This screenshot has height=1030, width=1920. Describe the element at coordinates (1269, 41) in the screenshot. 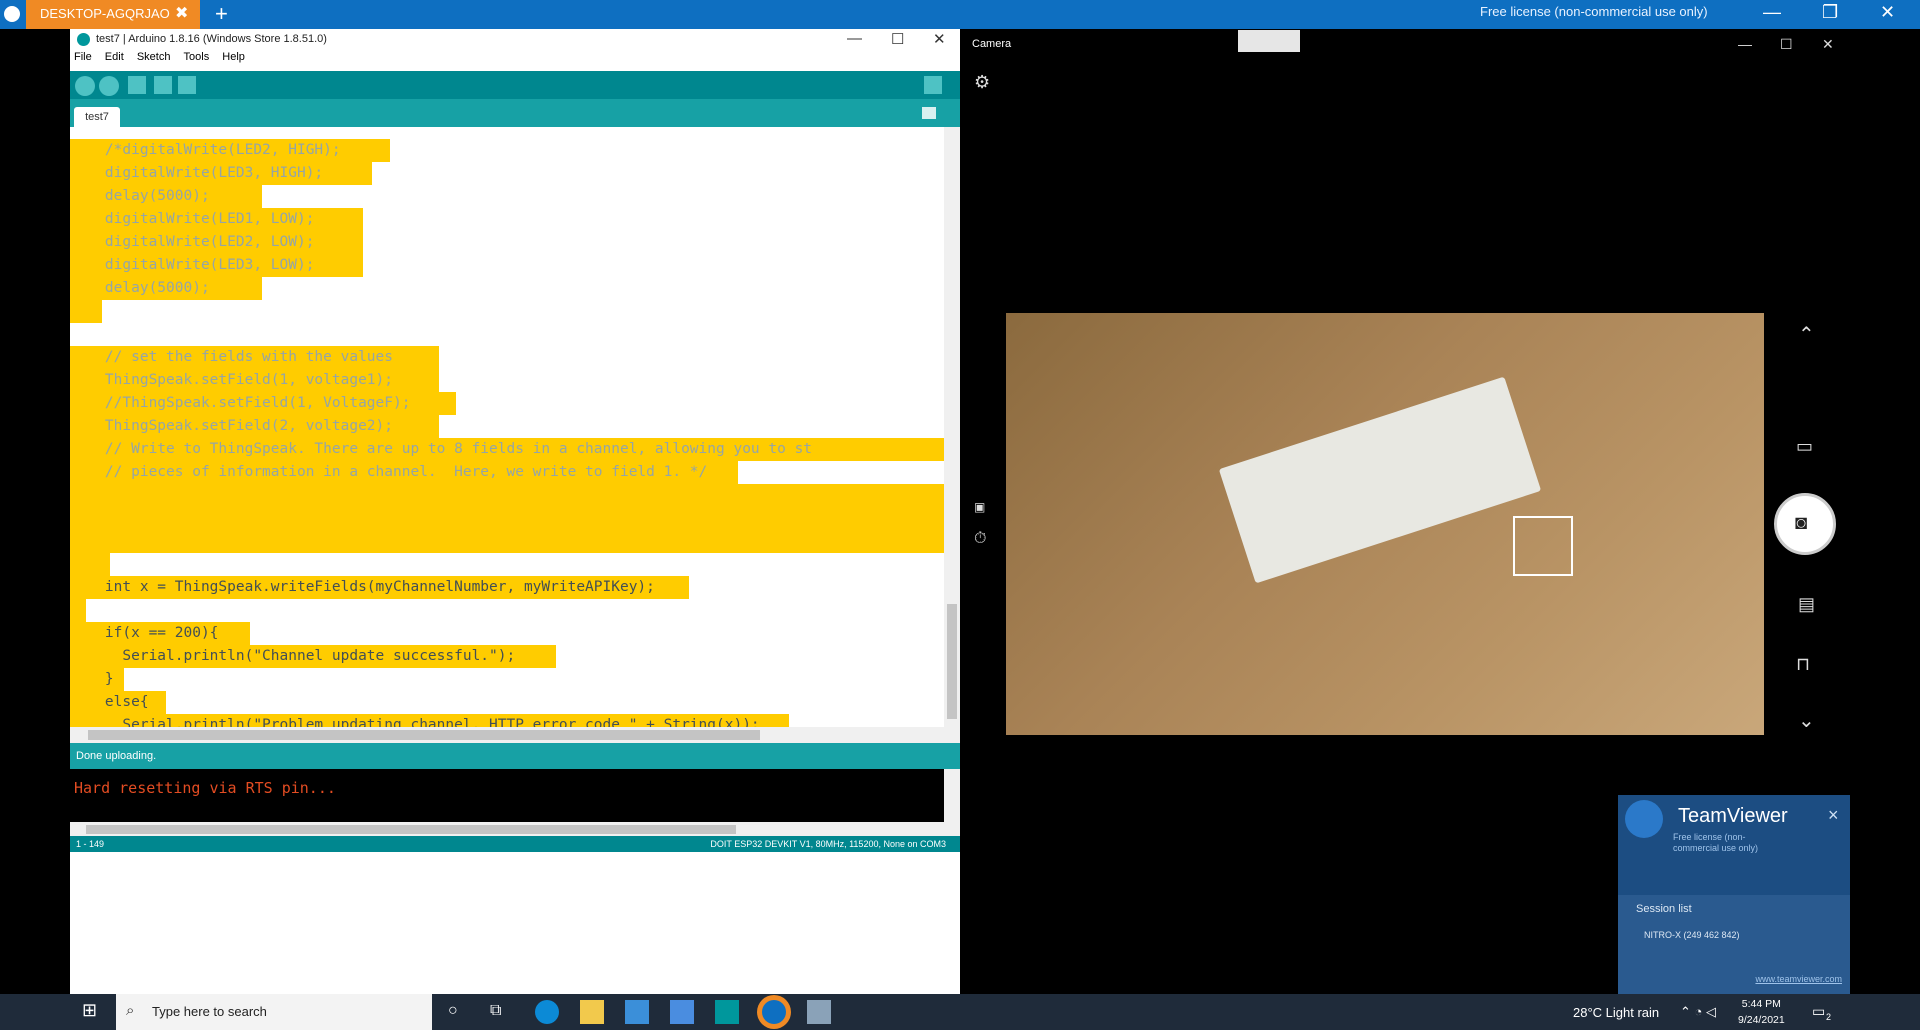

I see `camera-toolbar-icon` at that location.